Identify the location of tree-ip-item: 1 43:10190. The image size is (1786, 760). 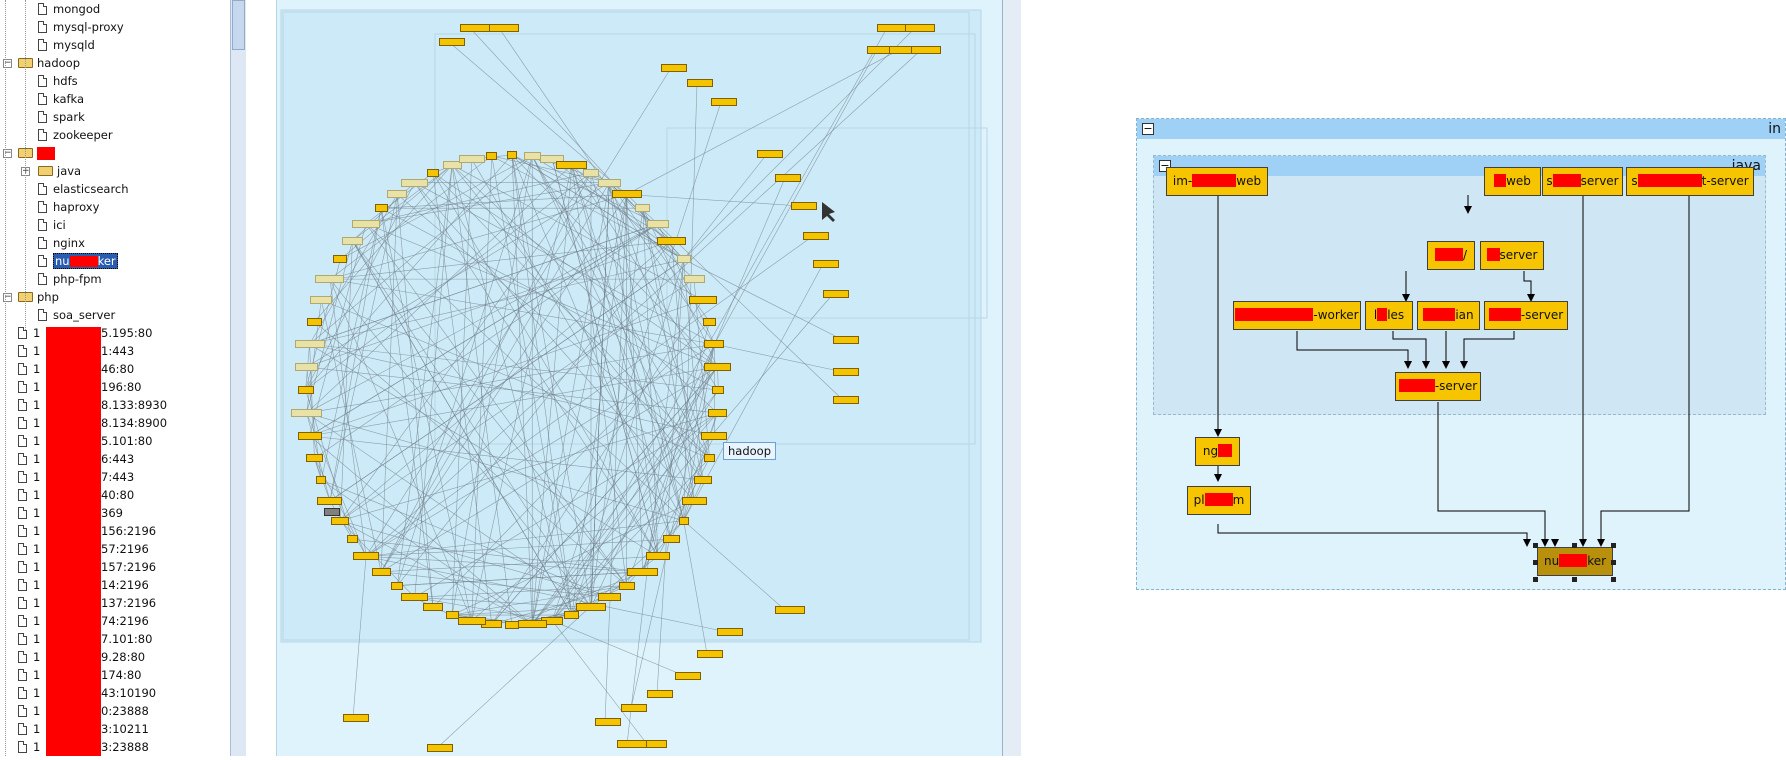
(87, 693).